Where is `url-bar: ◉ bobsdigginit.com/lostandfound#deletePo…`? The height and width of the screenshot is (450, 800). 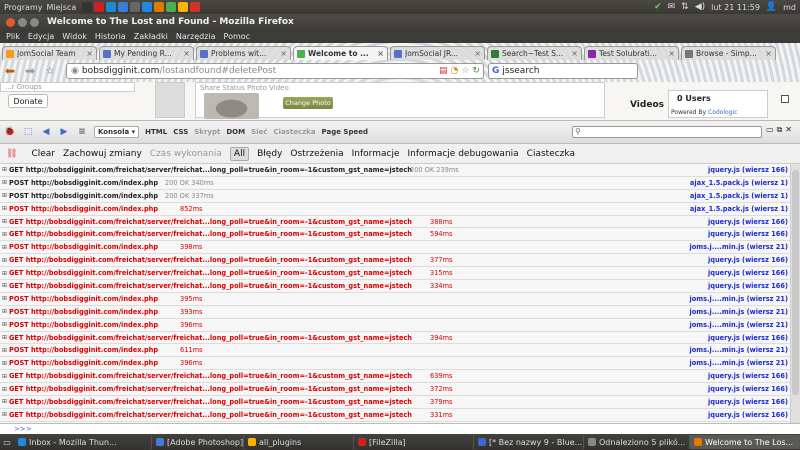 url-bar: ◉ bobsdigginit.com/lostandfound#deletePo… is located at coordinates (275, 71).